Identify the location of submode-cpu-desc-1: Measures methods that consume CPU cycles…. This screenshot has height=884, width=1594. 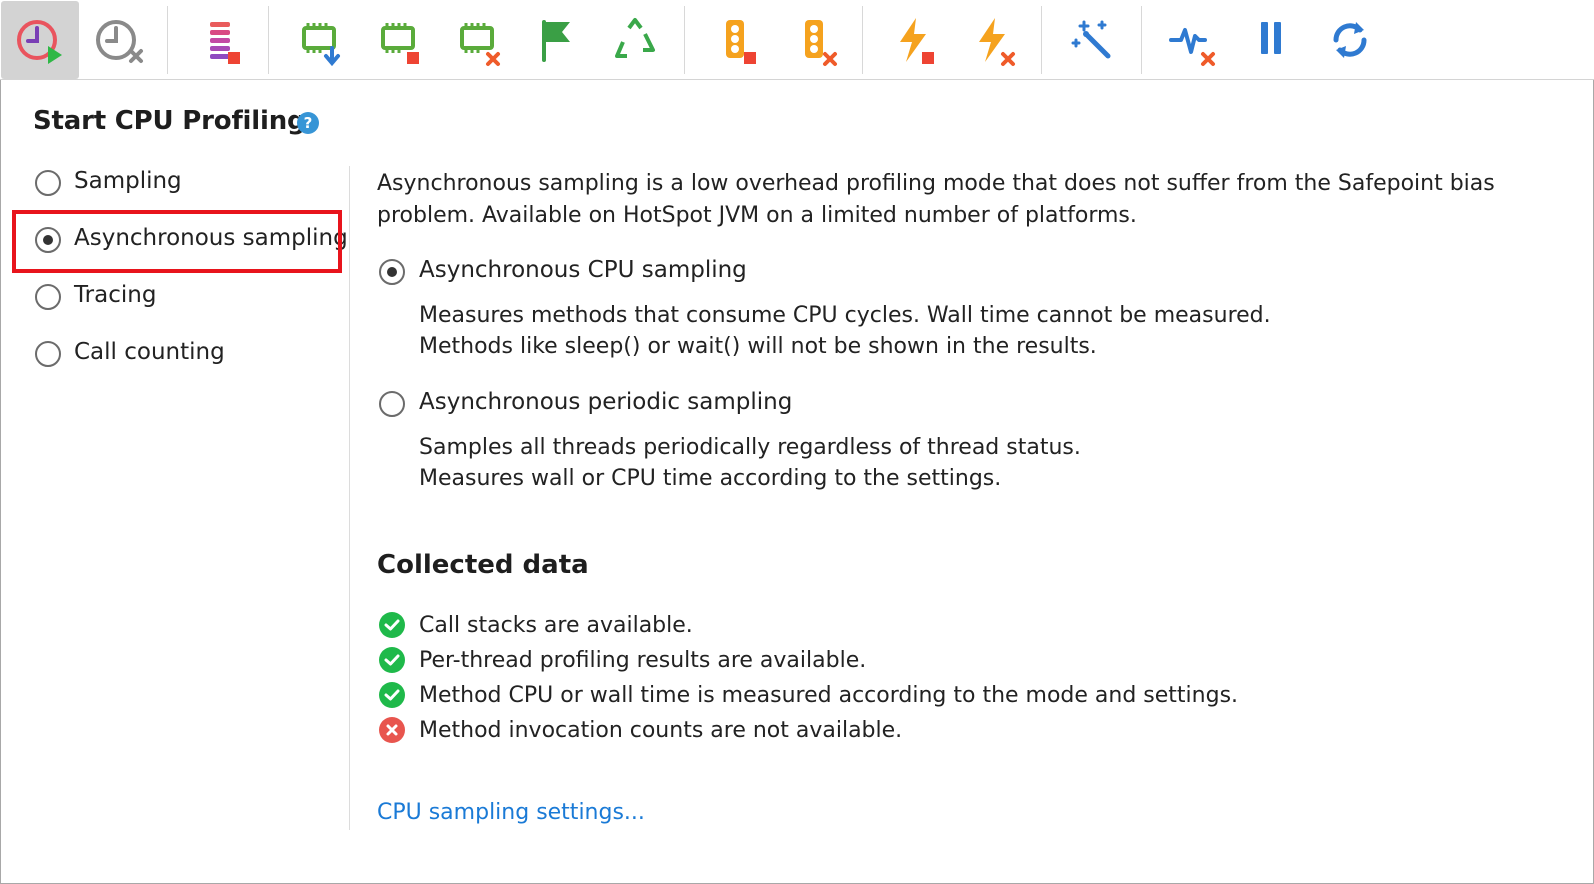
(845, 315).